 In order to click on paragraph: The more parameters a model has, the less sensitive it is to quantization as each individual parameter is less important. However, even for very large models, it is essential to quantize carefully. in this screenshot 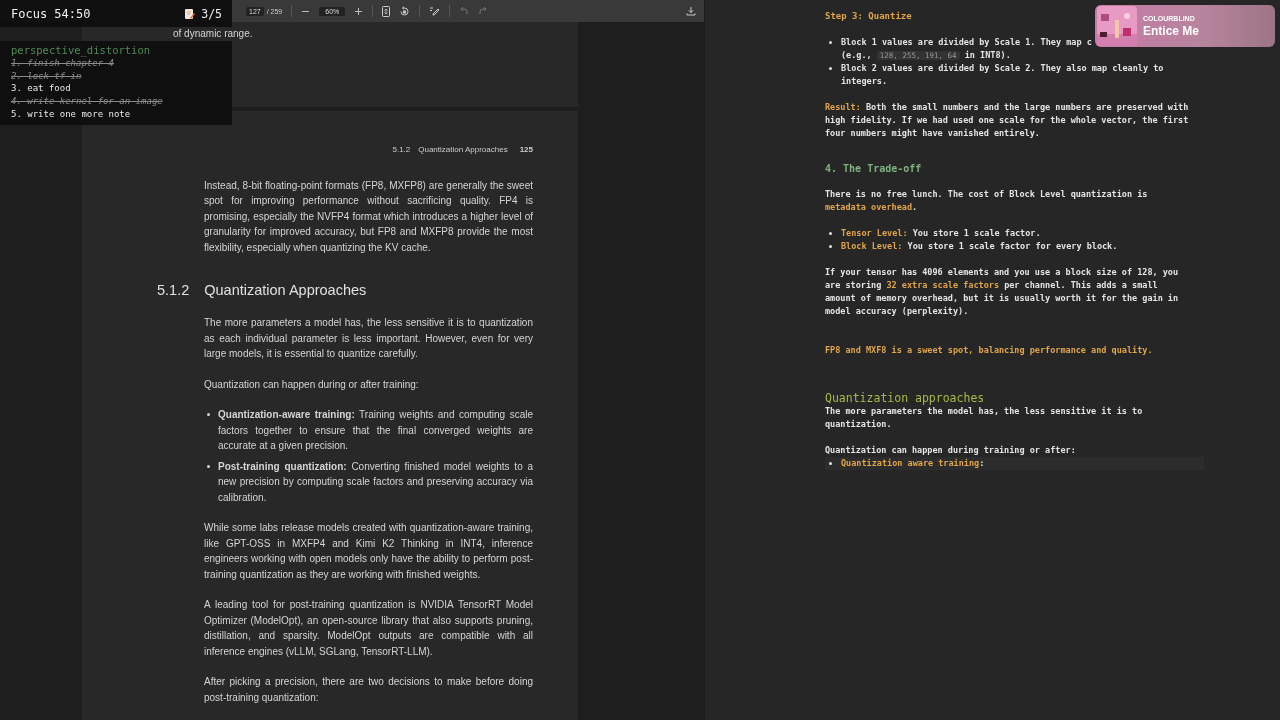, I will do `click(368, 338)`.